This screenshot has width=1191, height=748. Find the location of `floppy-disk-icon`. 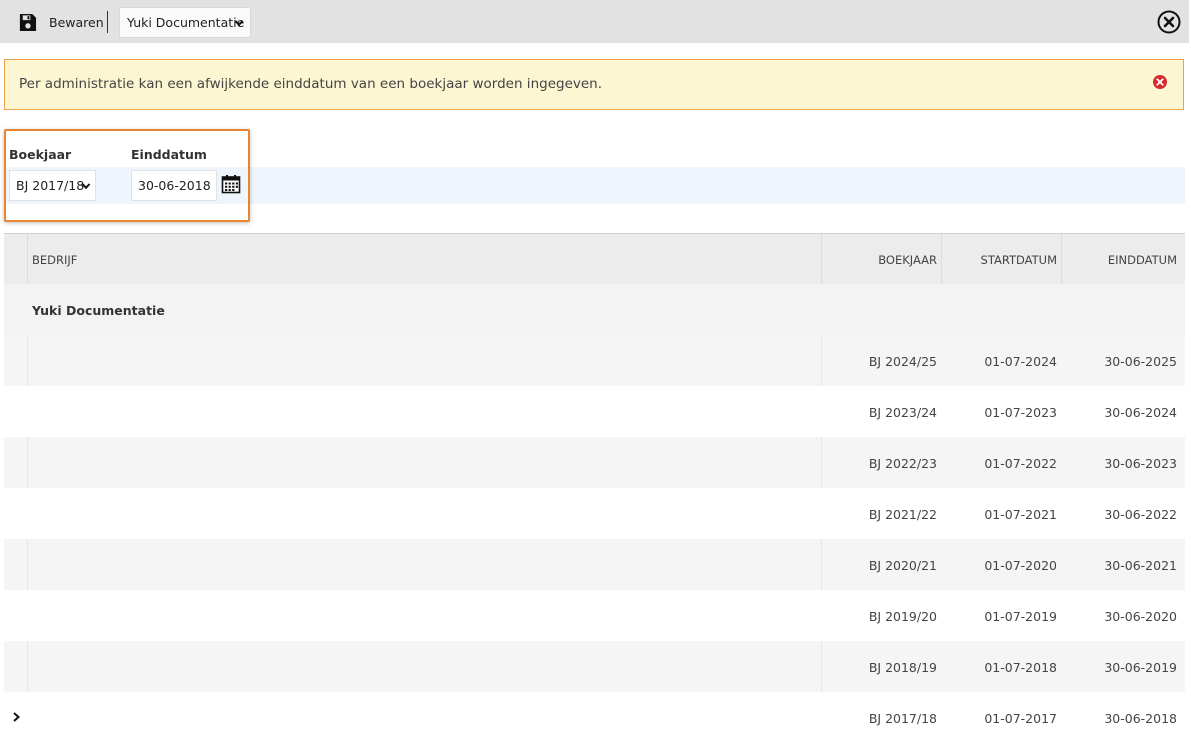

floppy-disk-icon is located at coordinates (28, 22).